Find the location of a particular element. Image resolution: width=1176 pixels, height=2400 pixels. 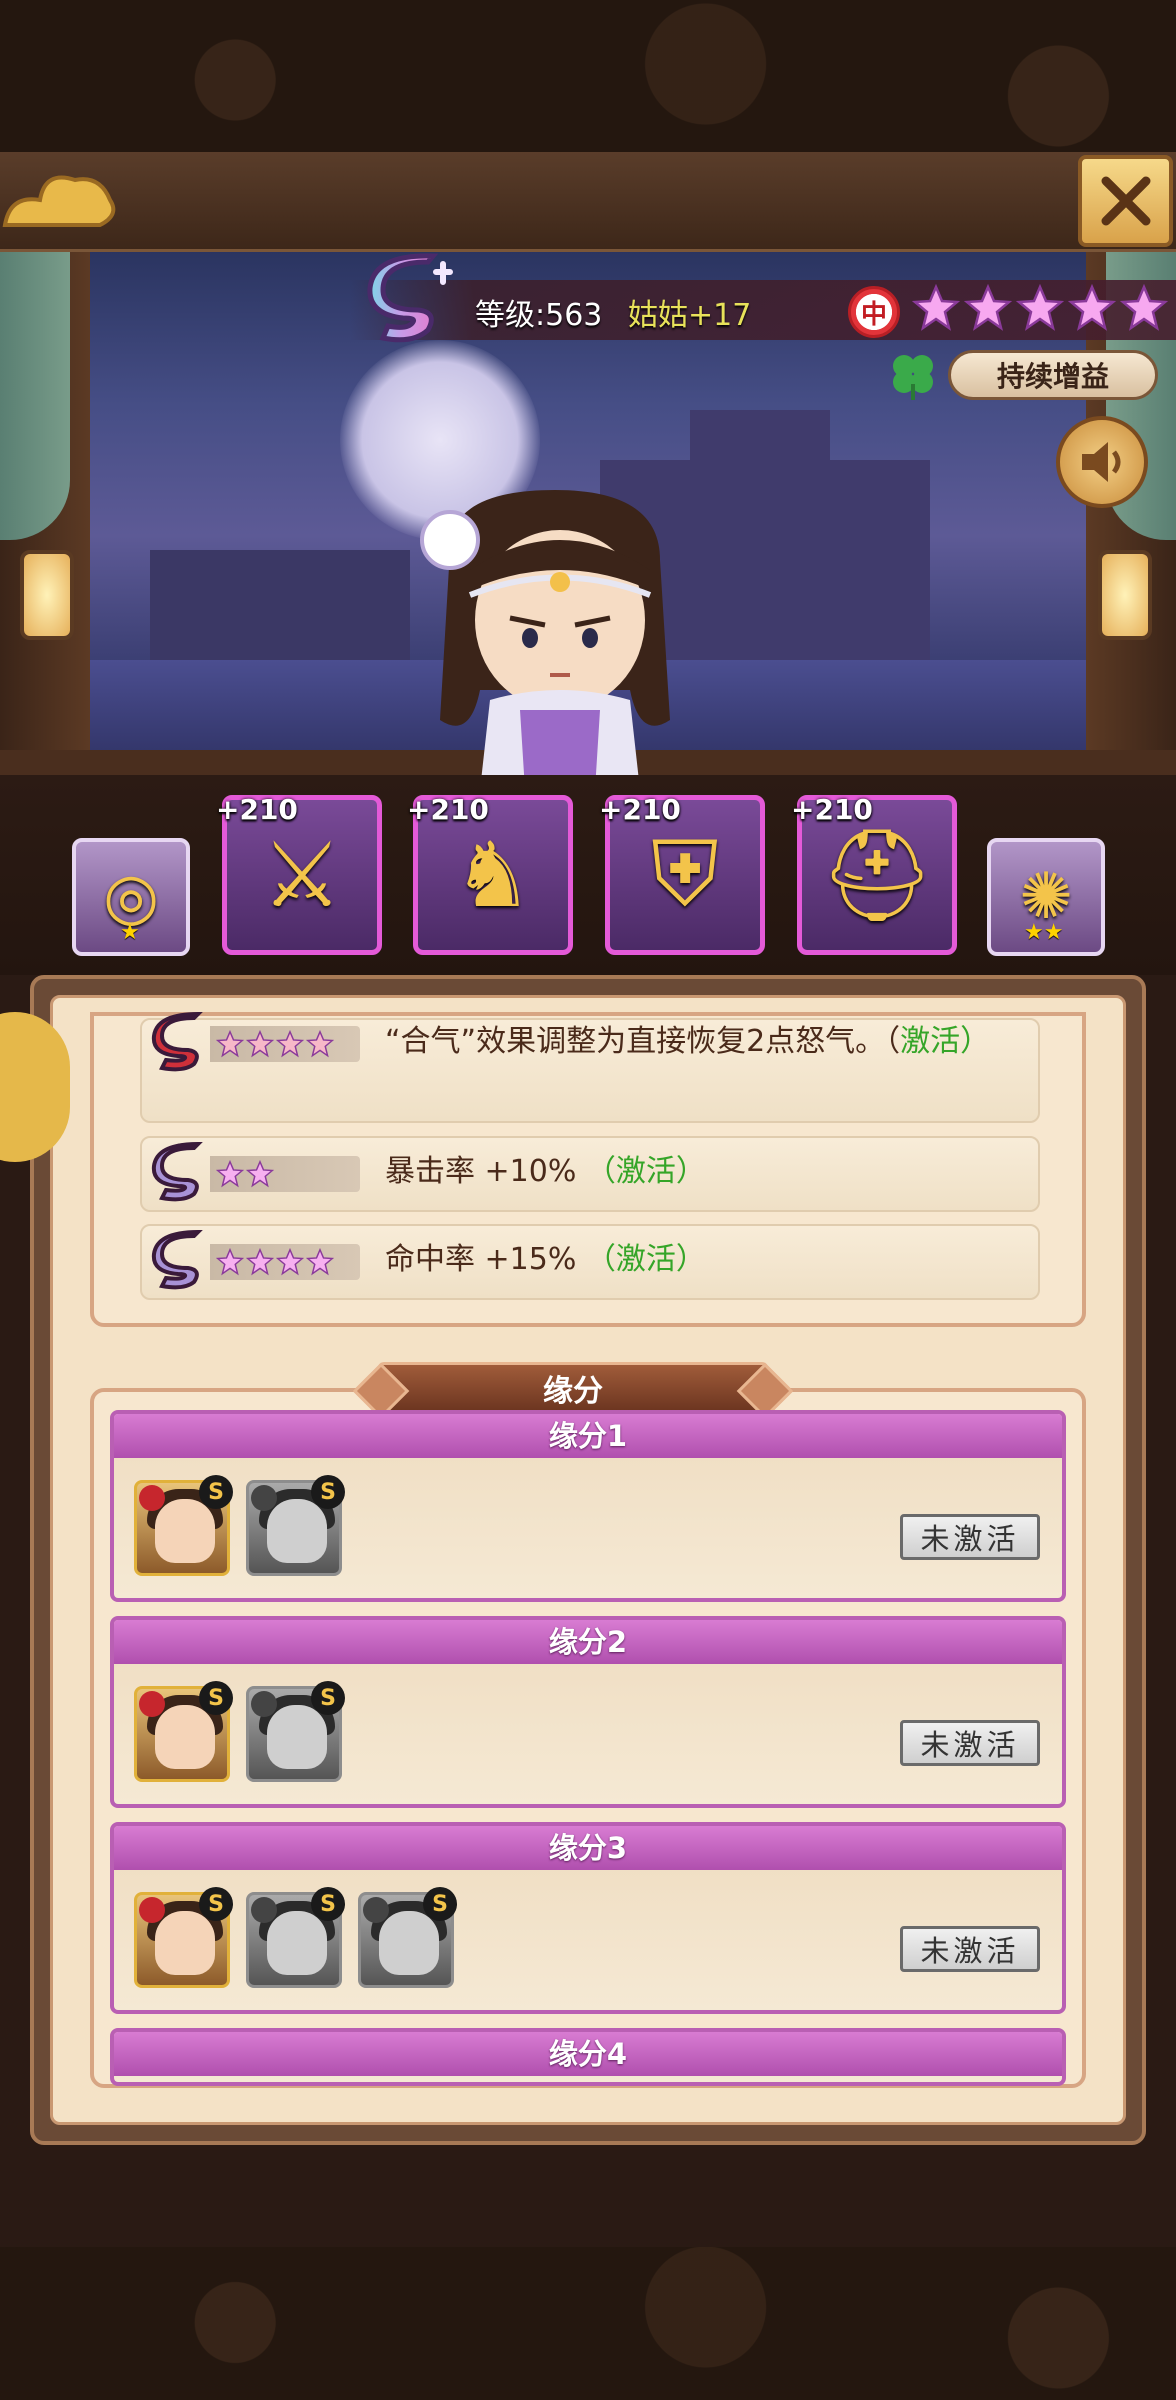

activated-label: 激活） is located at coordinates (945, 1041).